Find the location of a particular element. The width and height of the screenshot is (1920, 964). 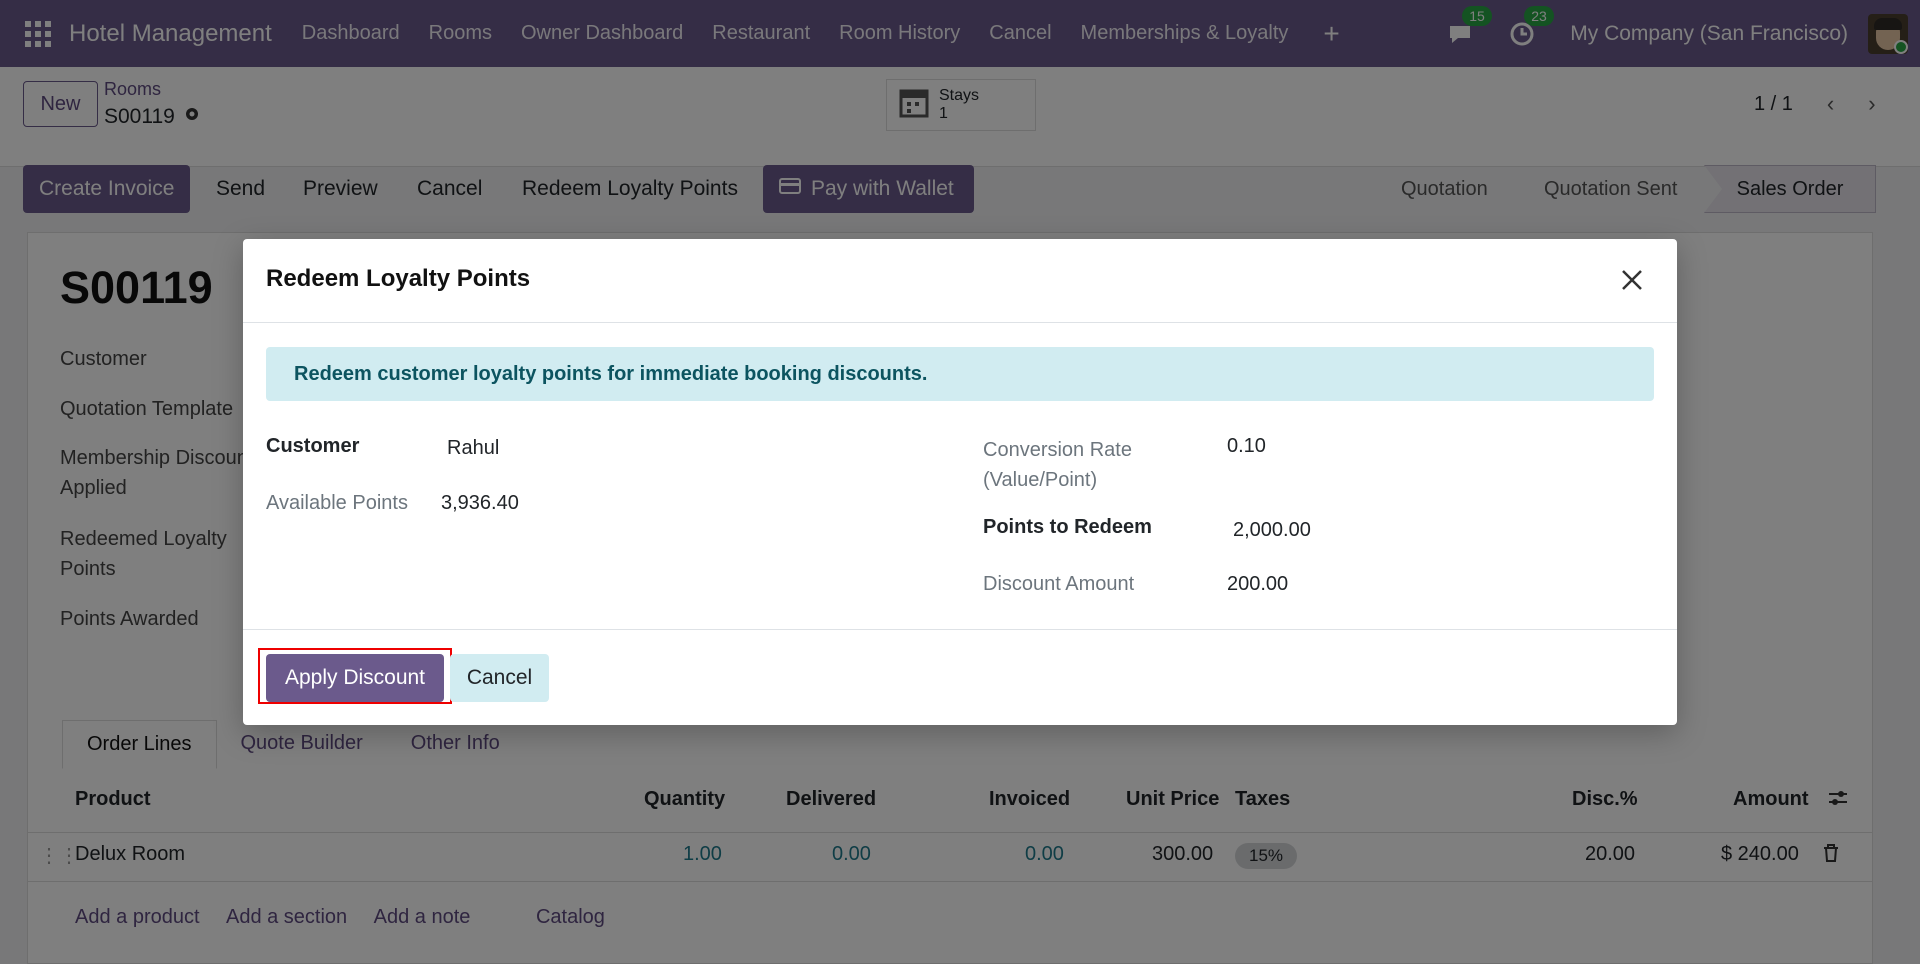

available-points-label: Available Points is located at coordinates (337, 503).